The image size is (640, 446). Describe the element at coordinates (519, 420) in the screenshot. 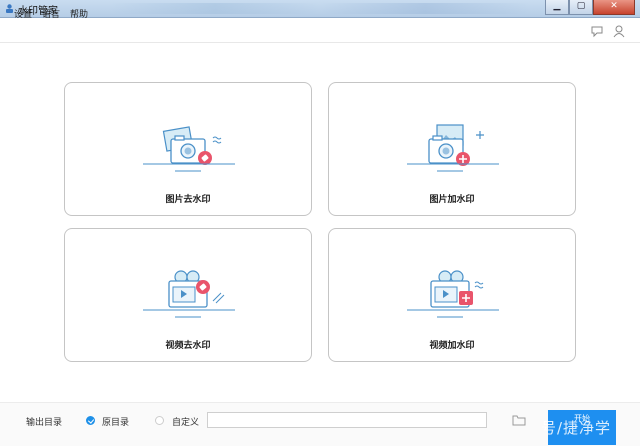

I see `folder-icon` at that location.